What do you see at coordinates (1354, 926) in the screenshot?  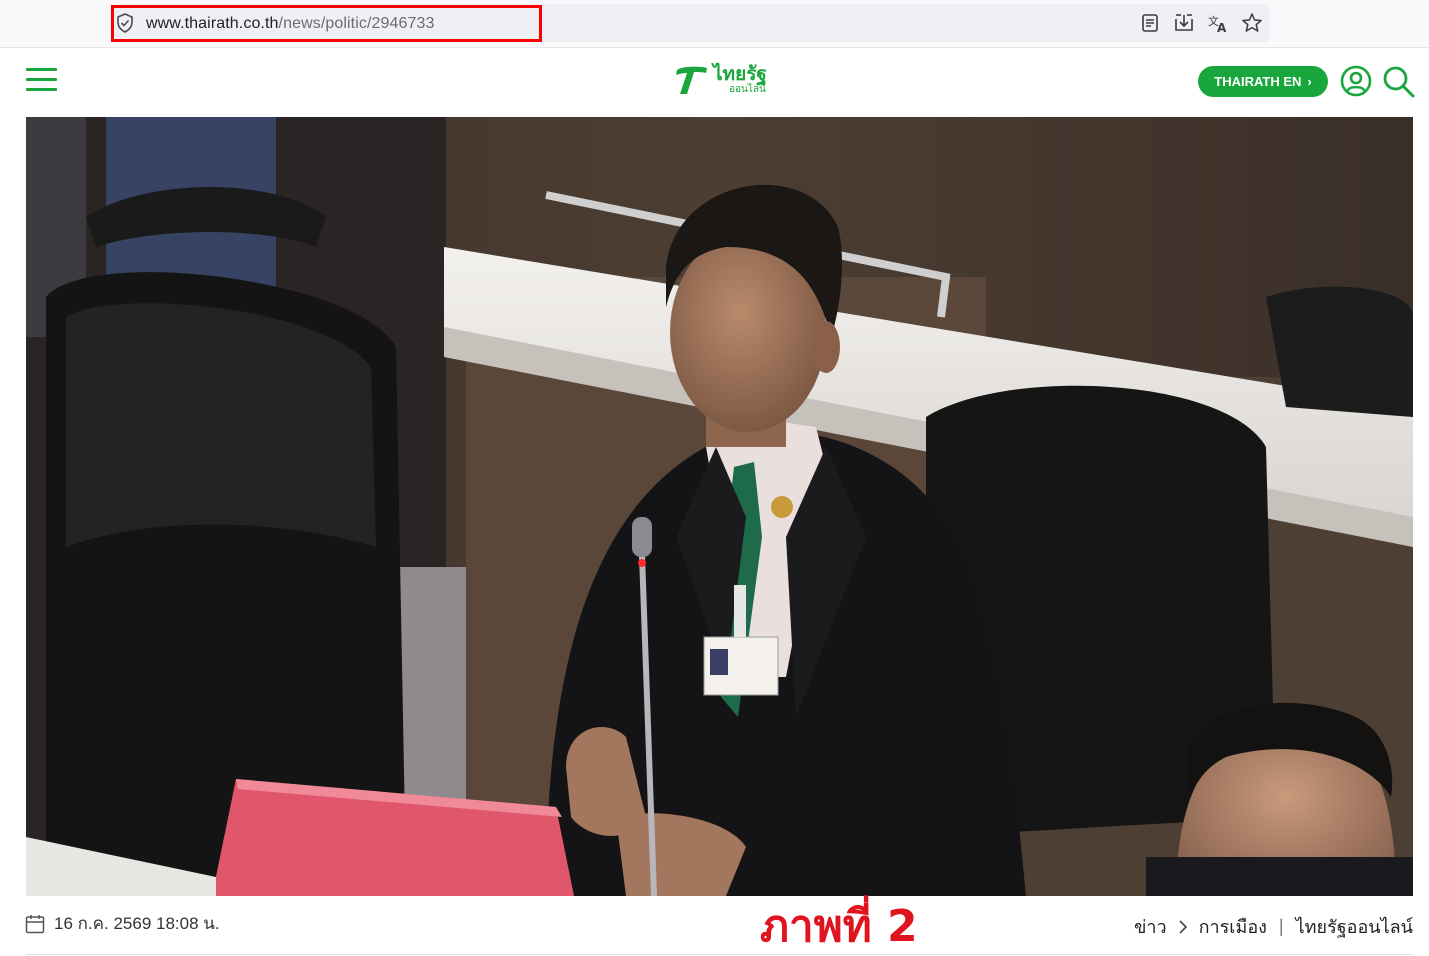 I see `breadcrumb-source: ไทยรัฐออนไลน์` at bounding box center [1354, 926].